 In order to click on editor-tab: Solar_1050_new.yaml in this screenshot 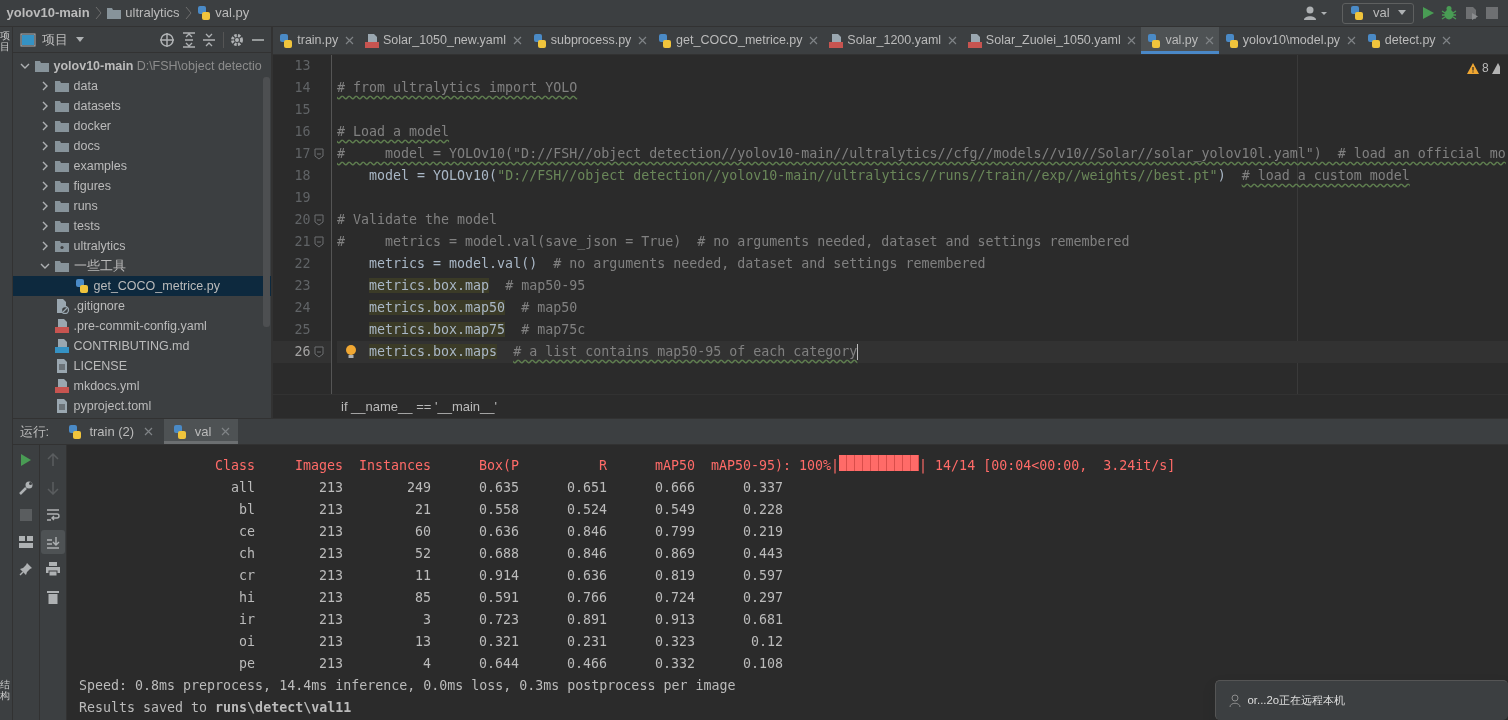, I will do `click(442, 40)`.